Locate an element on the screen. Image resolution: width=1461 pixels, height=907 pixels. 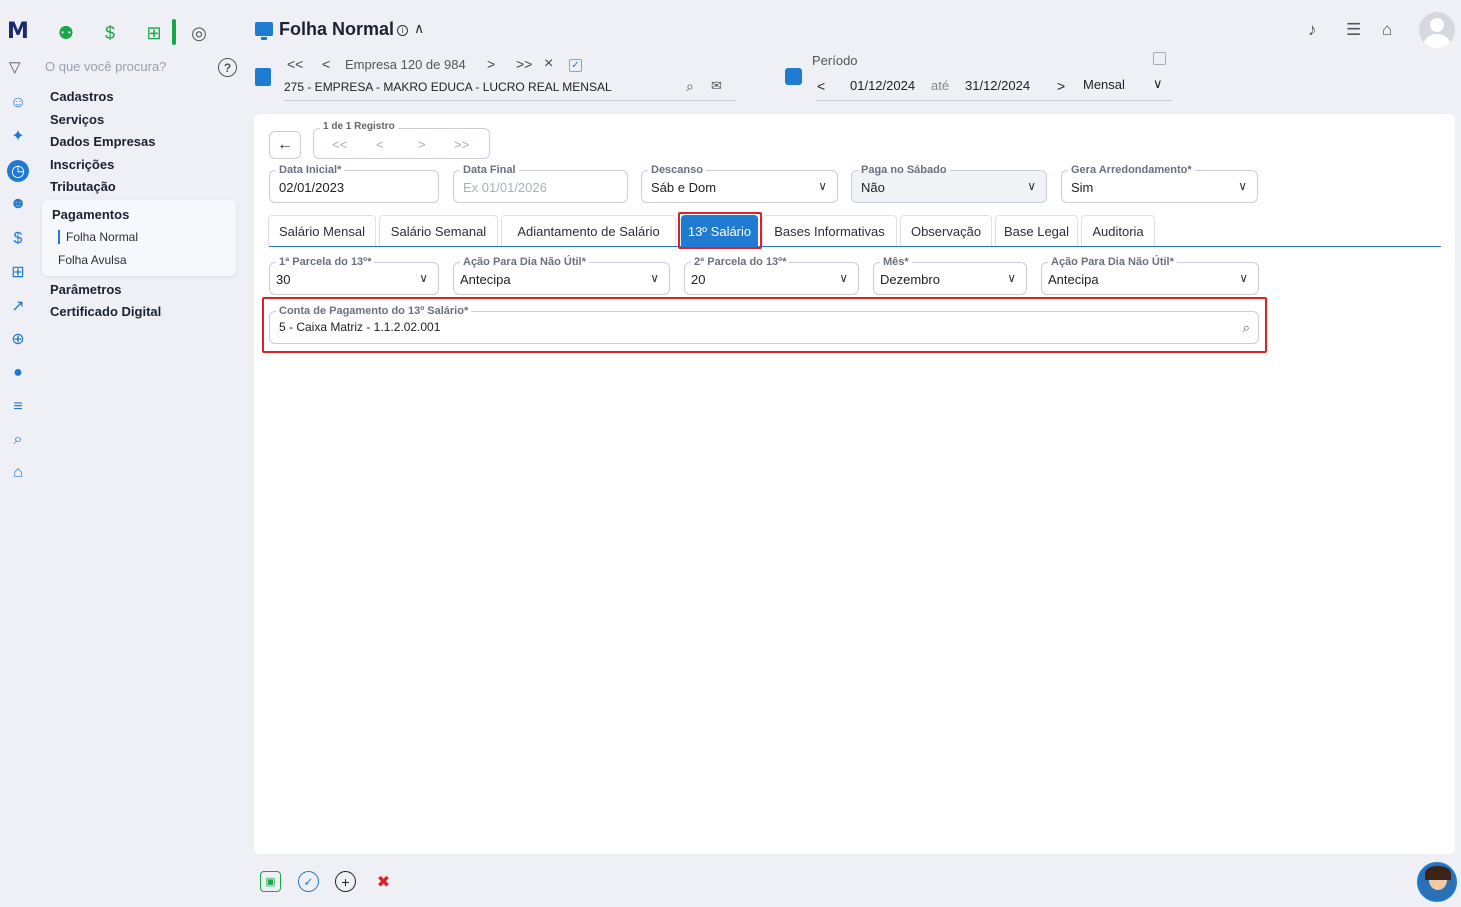
user-gear-icon: ☺ is located at coordinates (18, 103).